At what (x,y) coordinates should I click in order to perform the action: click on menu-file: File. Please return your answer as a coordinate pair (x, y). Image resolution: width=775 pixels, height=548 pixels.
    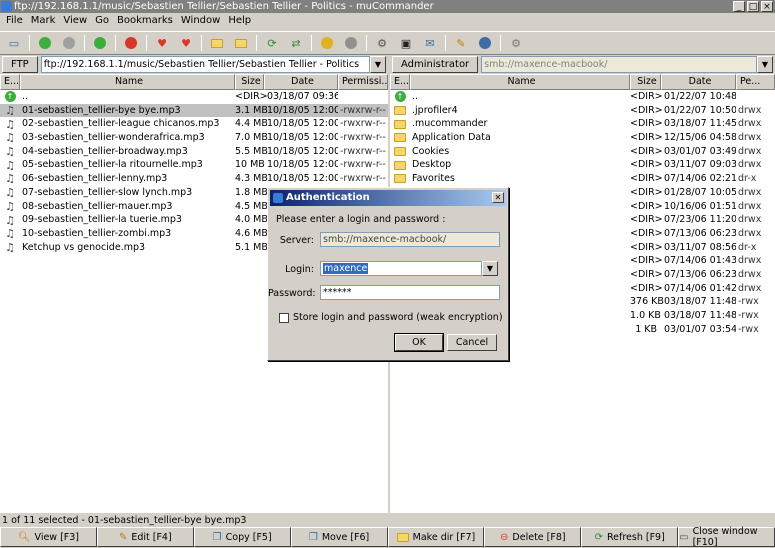
    Looking at the image, I should click on (14, 21).